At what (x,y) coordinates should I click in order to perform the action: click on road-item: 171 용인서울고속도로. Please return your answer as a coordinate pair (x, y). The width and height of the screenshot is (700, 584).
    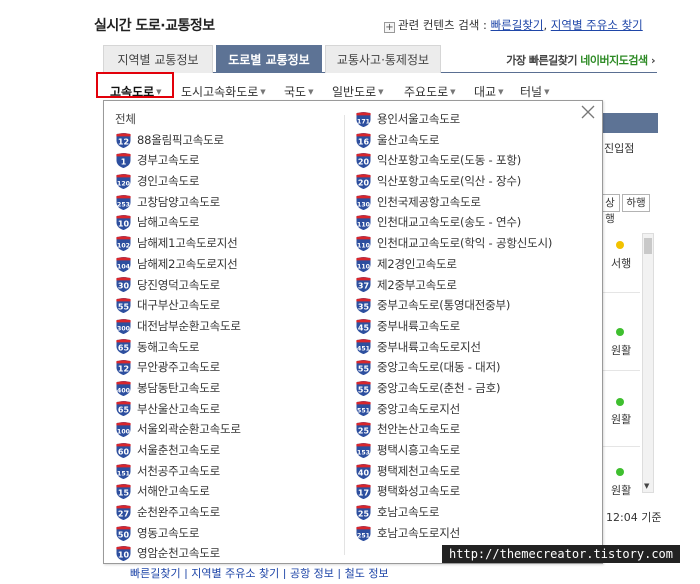
    Looking at the image, I should click on (453, 119).